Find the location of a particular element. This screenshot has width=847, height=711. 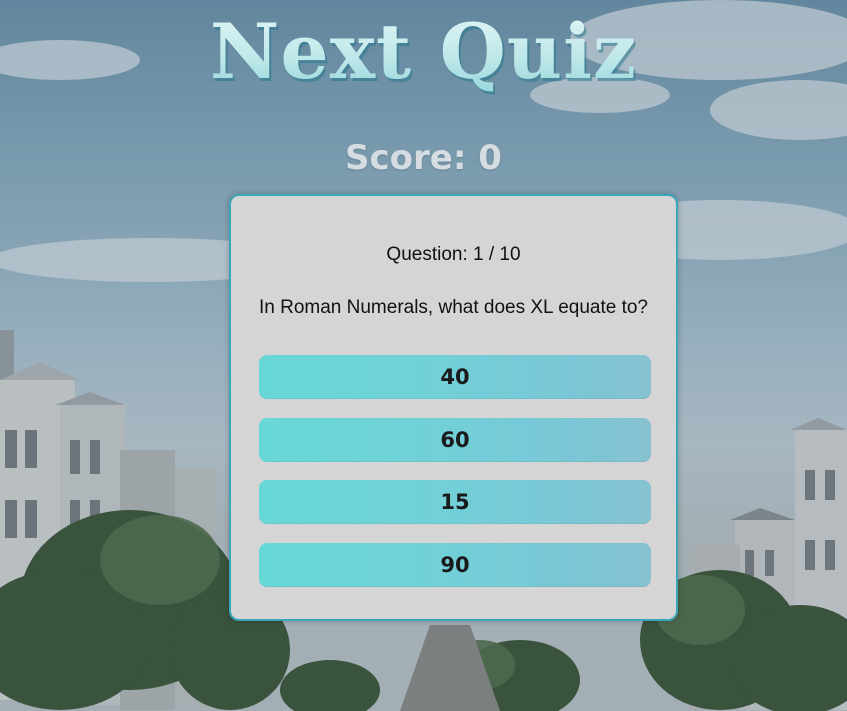

answer-button-3: 15 is located at coordinates (455, 502).